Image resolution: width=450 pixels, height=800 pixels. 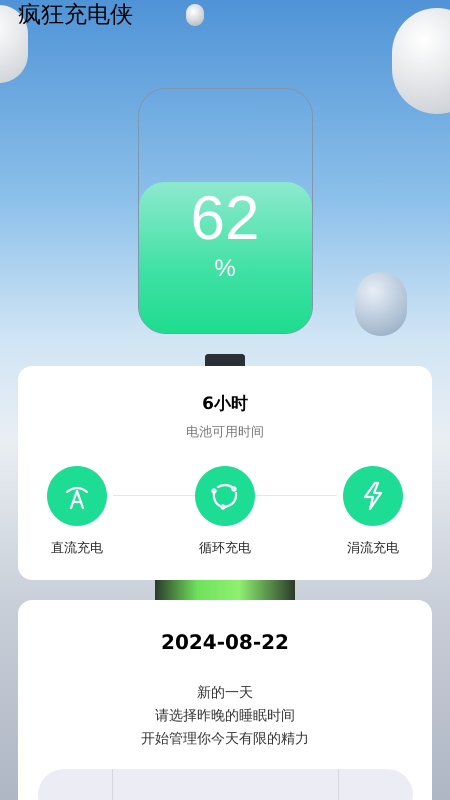 I want to click on date-label: 2024-08-22, so click(x=225, y=642).